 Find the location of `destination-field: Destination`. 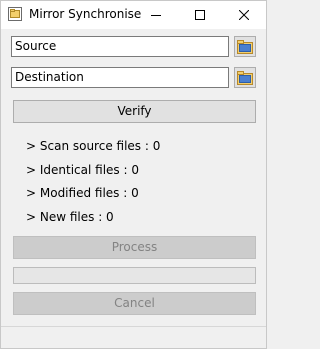

destination-field: Destination is located at coordinates (120, 77).